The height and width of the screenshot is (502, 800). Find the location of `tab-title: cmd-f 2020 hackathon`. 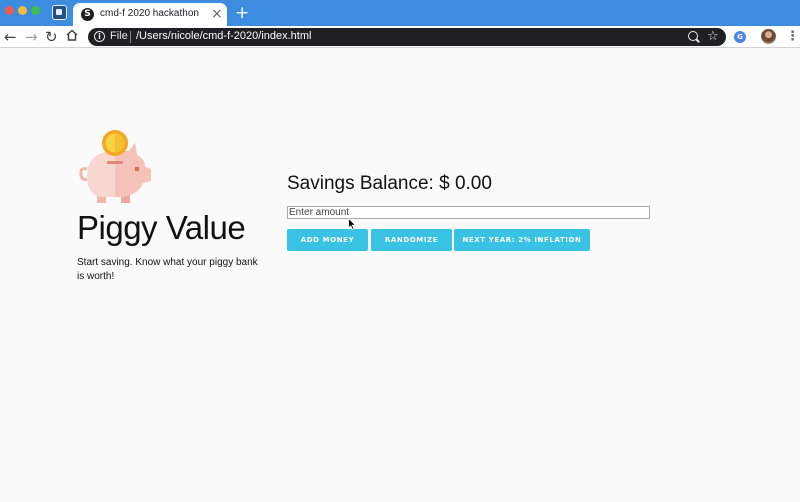

tab-title: cmd-f 2020 hackathon is located at coordinates (149, 13).